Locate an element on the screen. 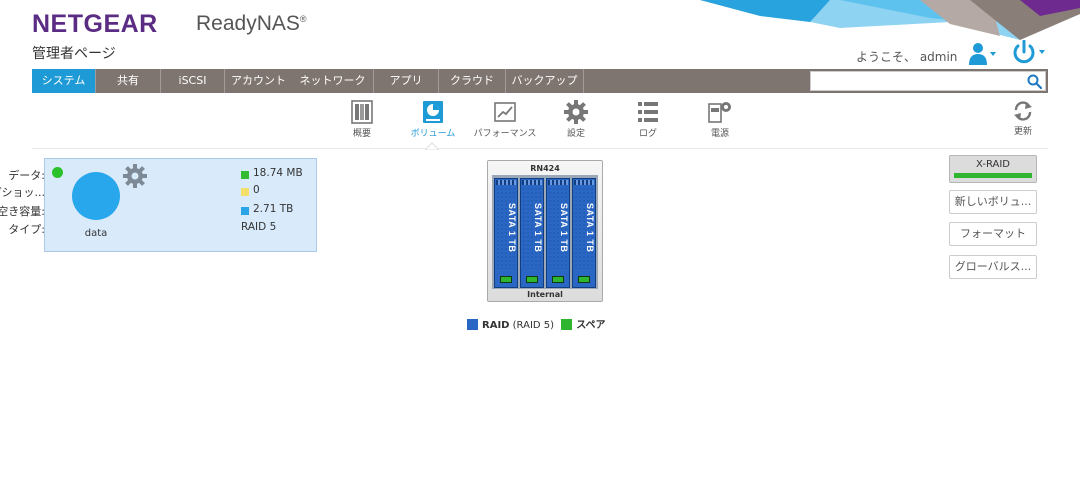 This screenshot has width=1080, height=495. raid-type-label: (RAID 5) is located at coordinates (533, 325).